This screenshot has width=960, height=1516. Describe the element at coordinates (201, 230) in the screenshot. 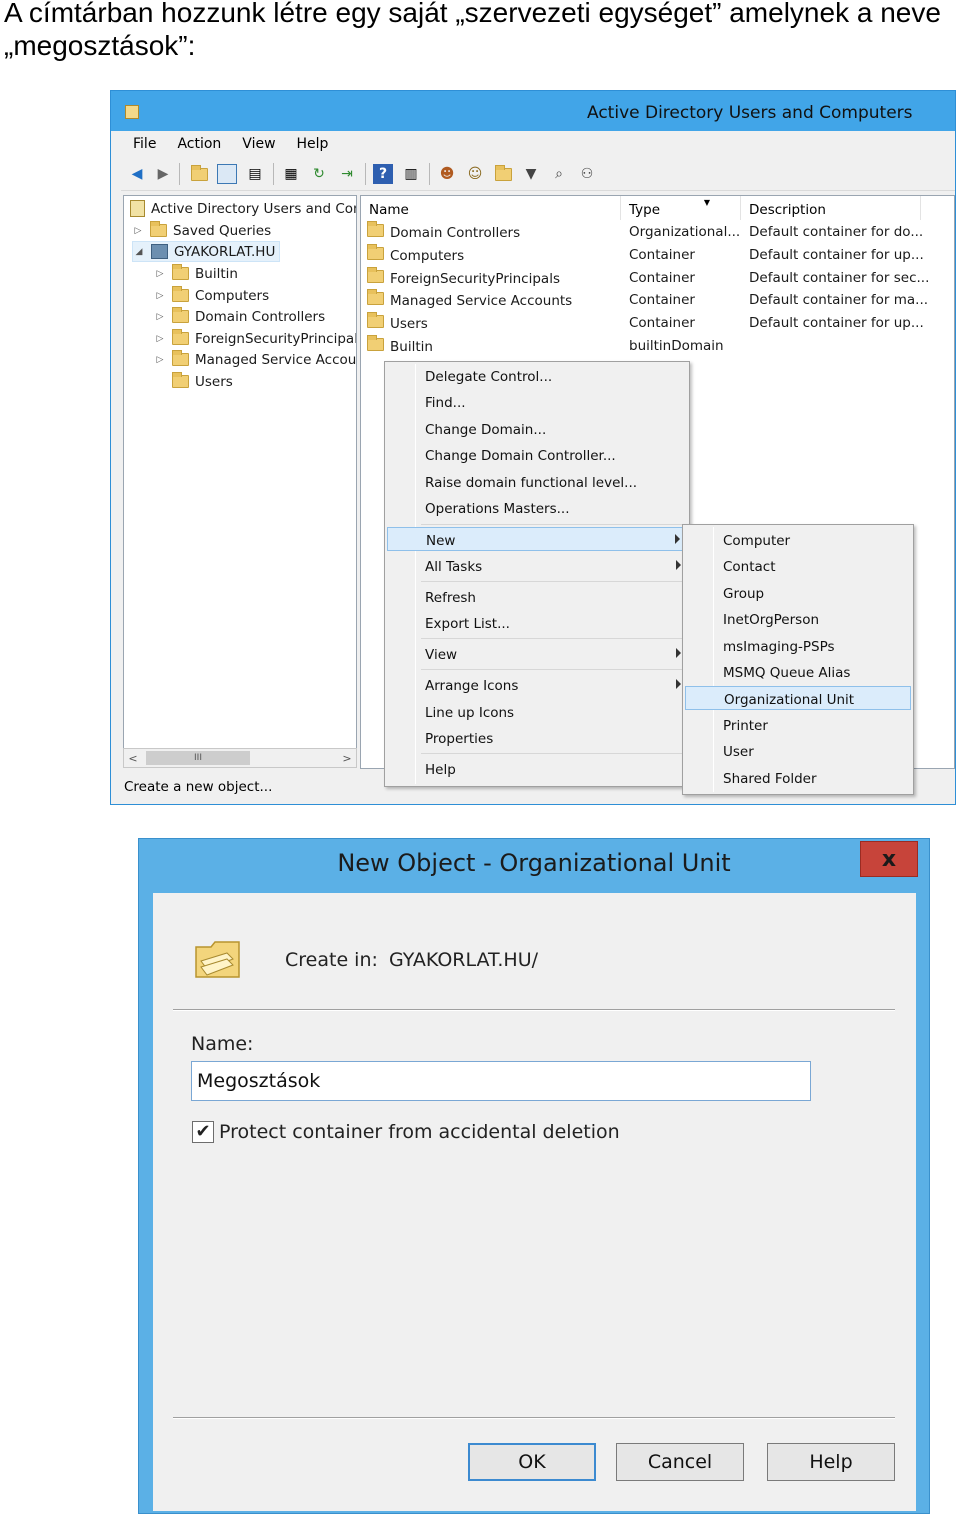

I see `tree-item-saved-queries: ▷ Saved Queries` at that location.